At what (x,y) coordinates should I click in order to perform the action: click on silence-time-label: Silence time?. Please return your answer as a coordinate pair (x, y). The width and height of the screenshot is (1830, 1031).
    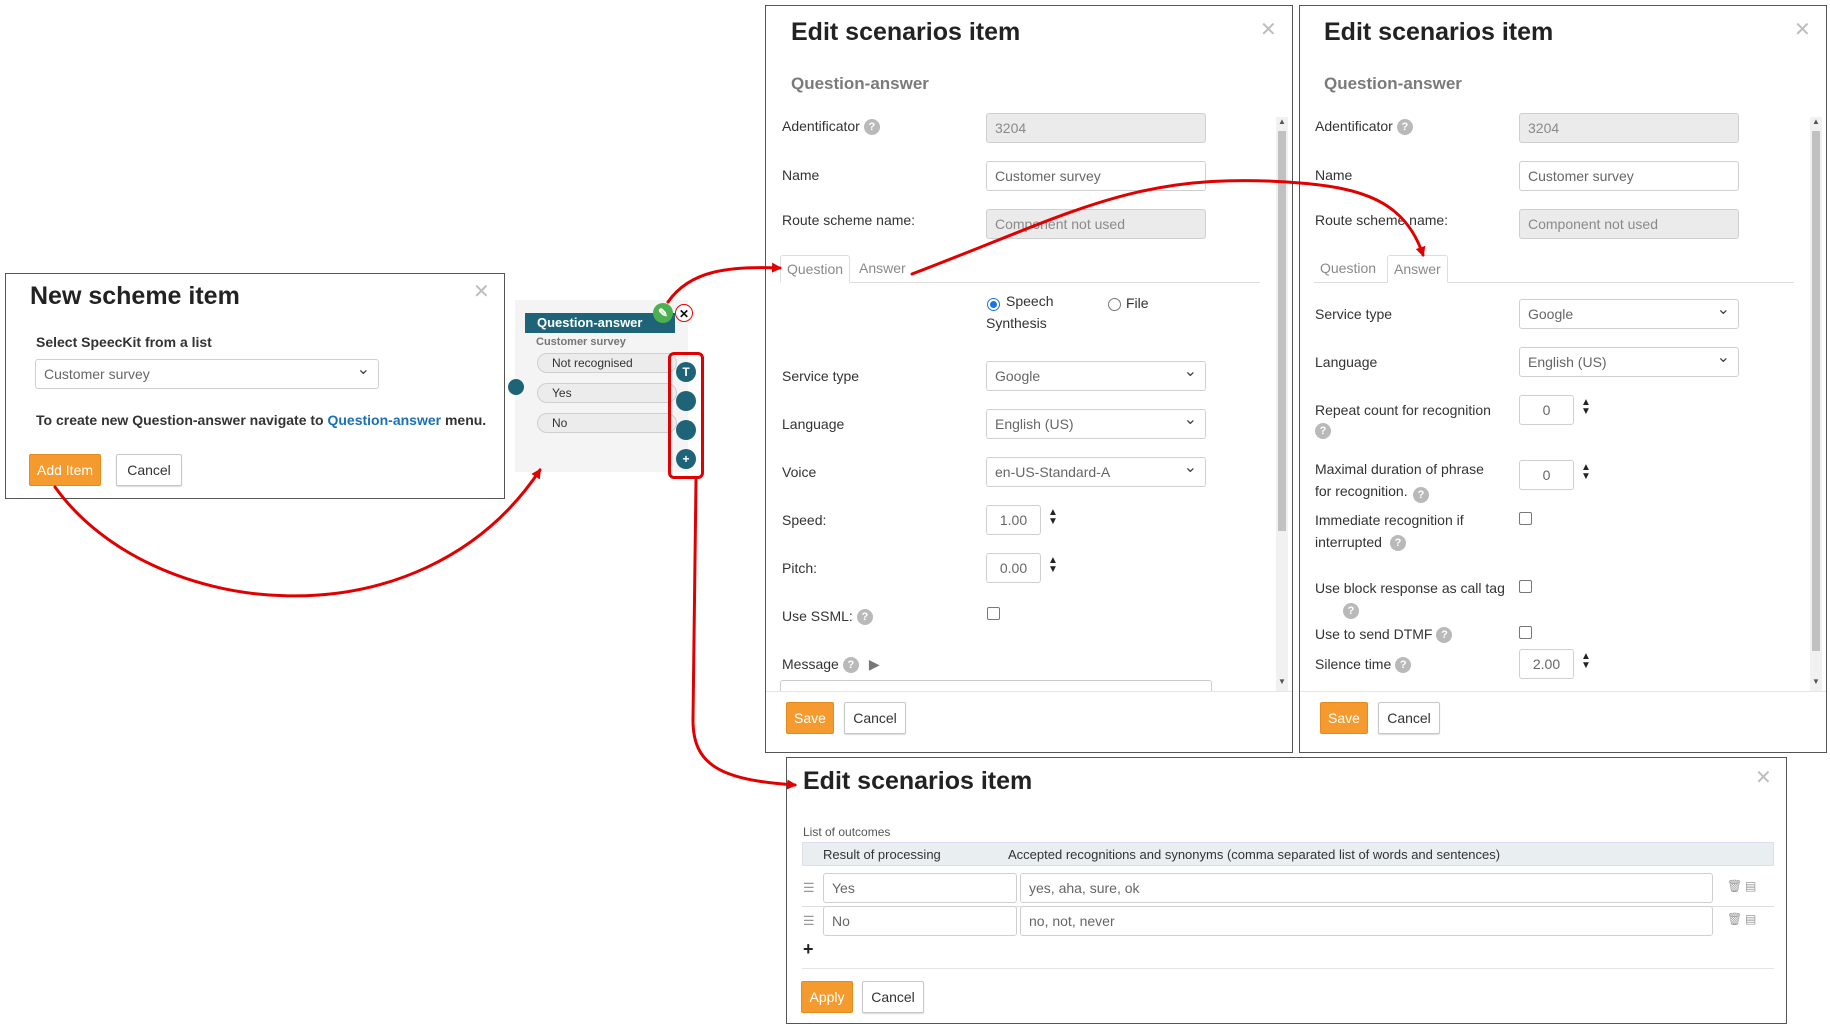
    Looking at the image, I should click on (1363, 665).